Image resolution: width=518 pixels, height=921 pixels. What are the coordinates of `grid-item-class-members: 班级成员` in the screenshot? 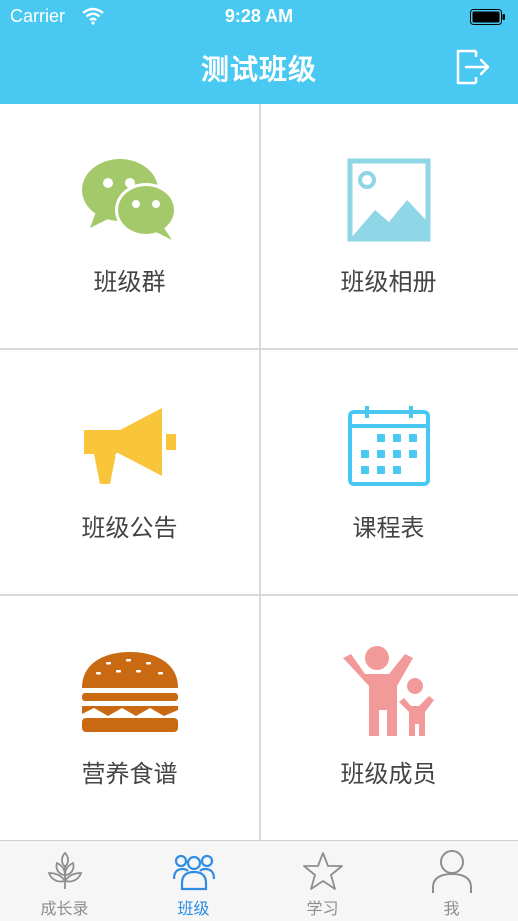 It's located at (388, 718).